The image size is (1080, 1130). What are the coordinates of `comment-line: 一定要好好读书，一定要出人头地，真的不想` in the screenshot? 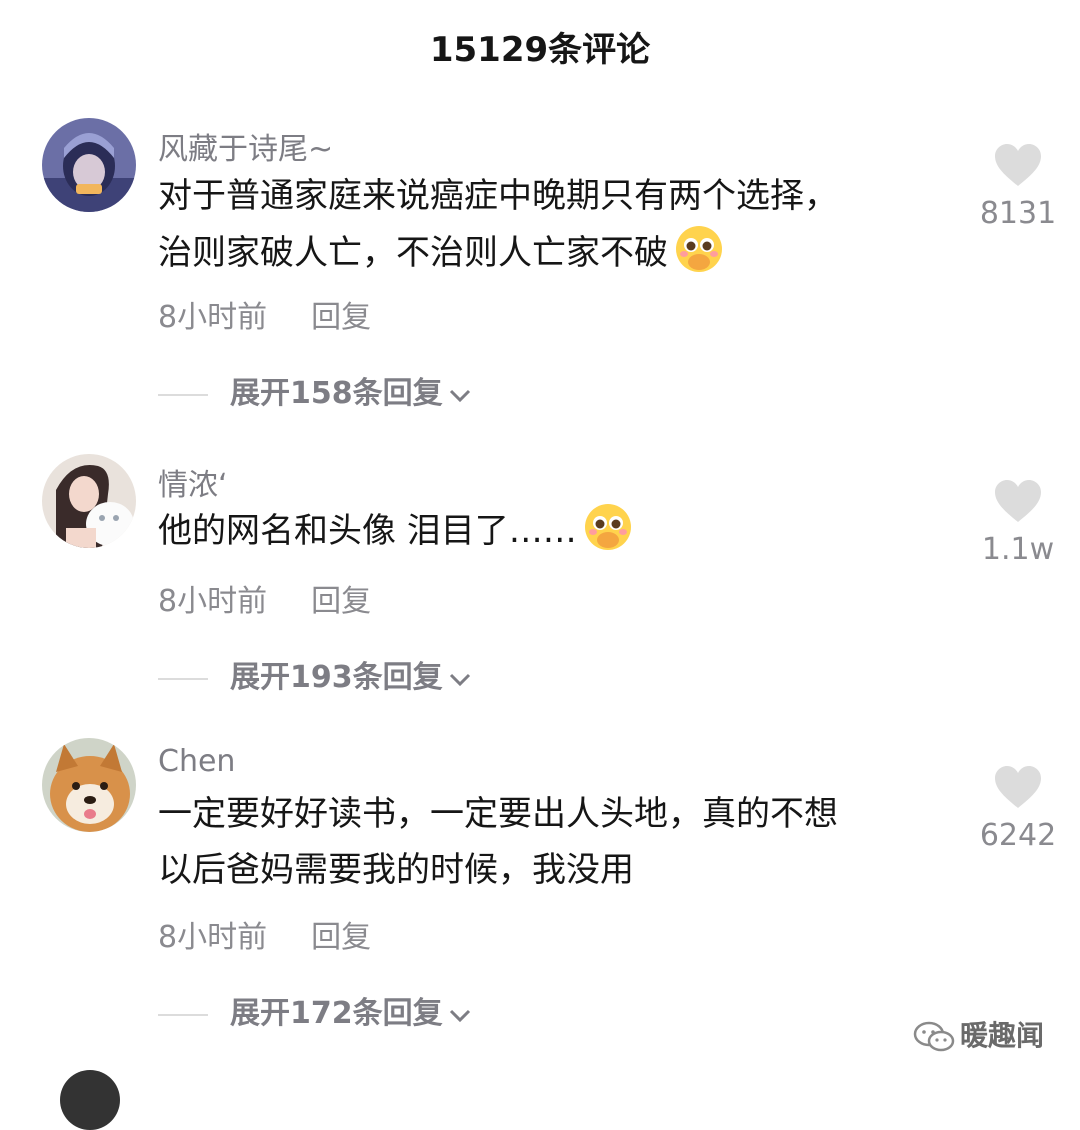 It's located at (498, 814).